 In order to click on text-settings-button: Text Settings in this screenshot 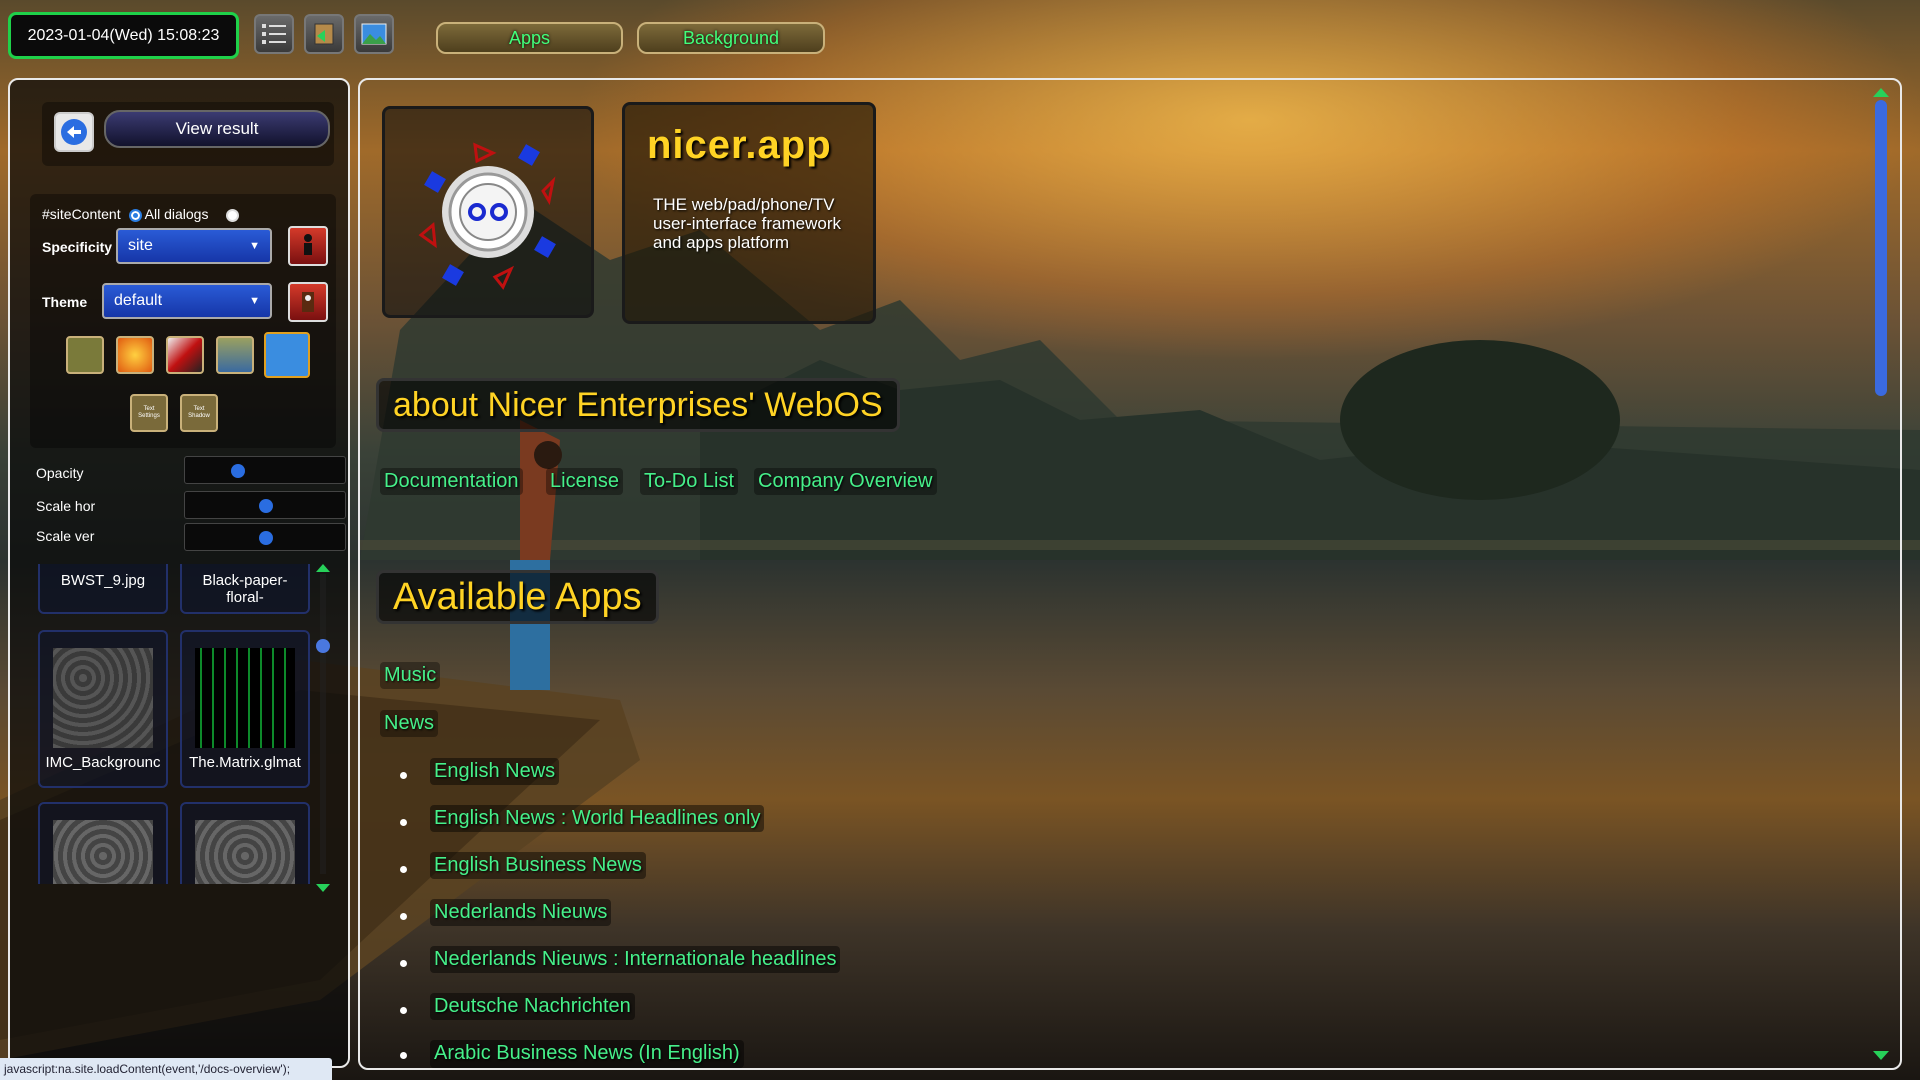, I will do `click(149, 413)`.